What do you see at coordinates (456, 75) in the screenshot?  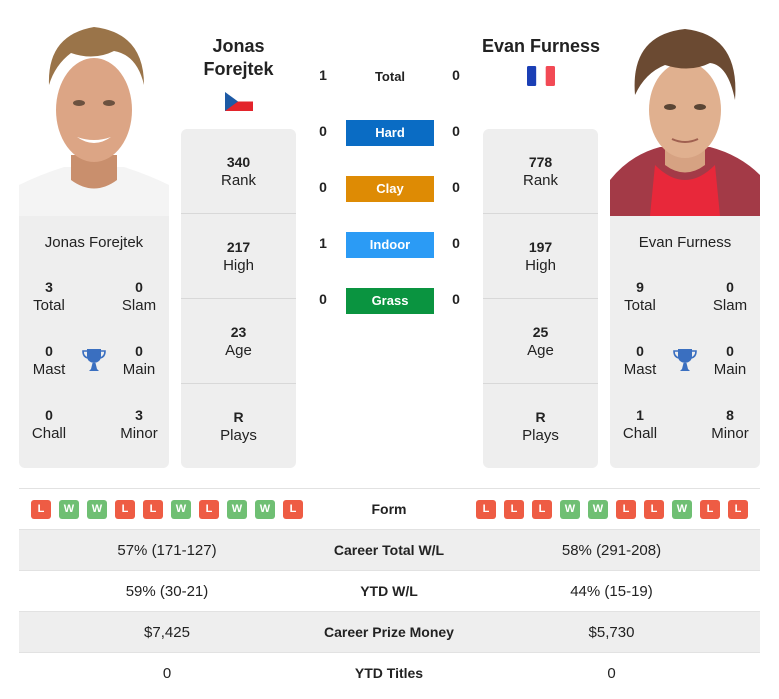 I see `h2h-total-p2: 0` at bounding box center [456, 75].